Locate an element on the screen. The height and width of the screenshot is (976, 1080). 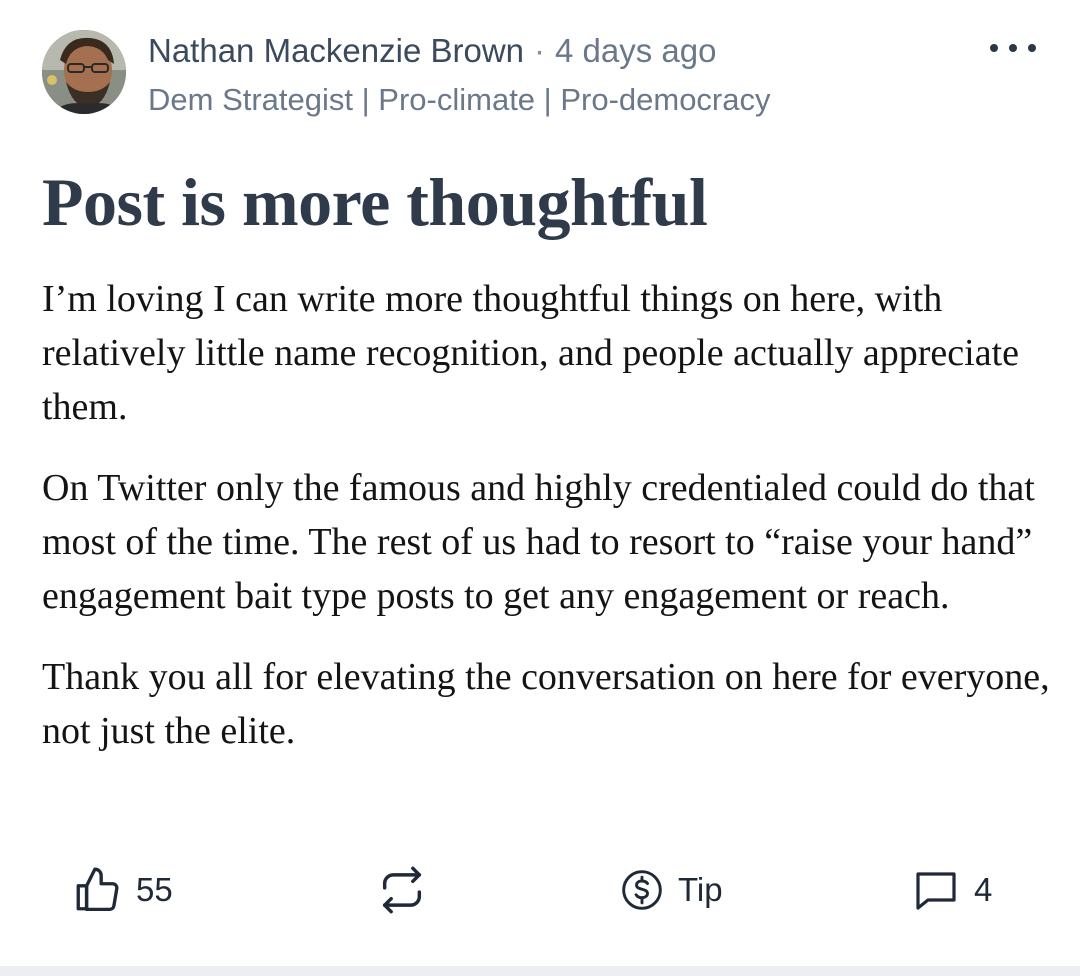
comment-count: 4 is located at coordinates (983, 889).